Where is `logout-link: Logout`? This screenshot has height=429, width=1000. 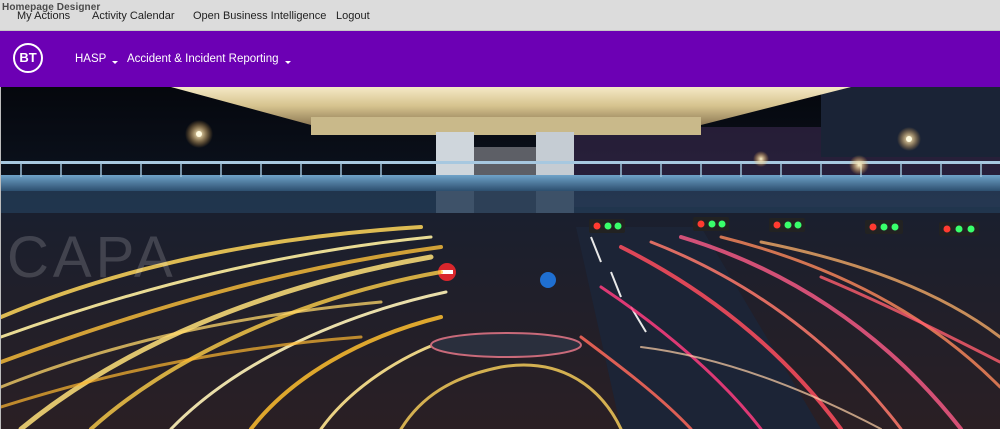
logout-link: Logout is located at coordinates (353, 16).